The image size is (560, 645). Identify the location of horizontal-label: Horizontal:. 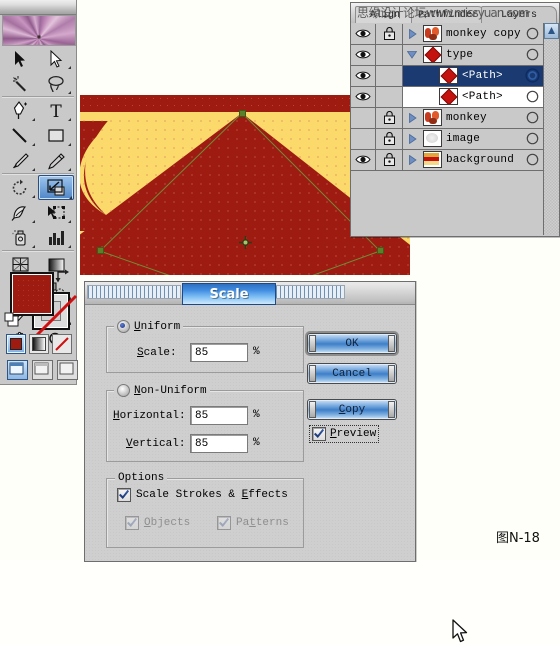
(149, 416).